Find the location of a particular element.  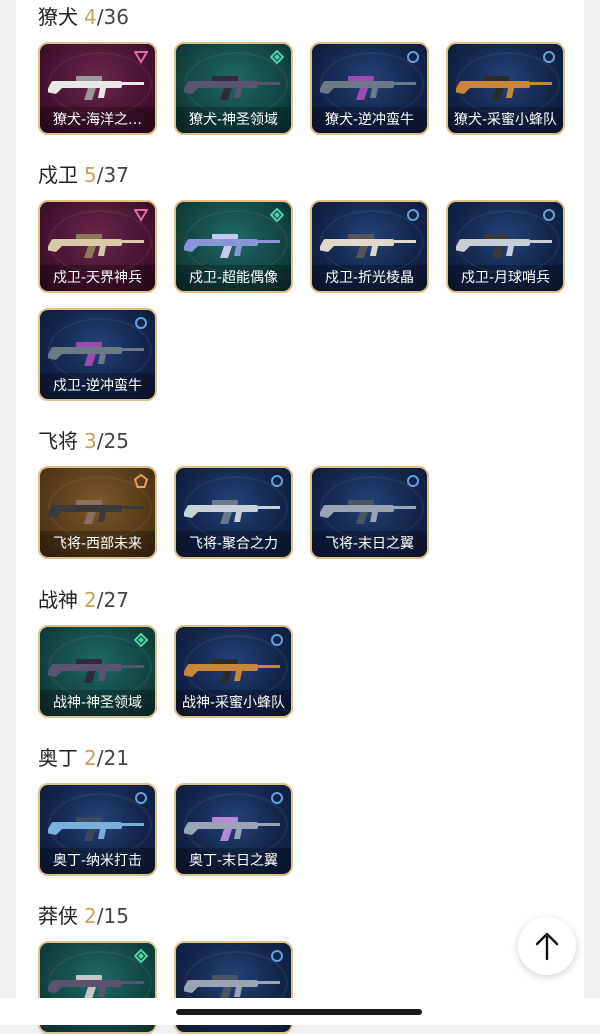

skin-name: 獠犬-逆冲蛮牛 is located at coordinates (369, 120).